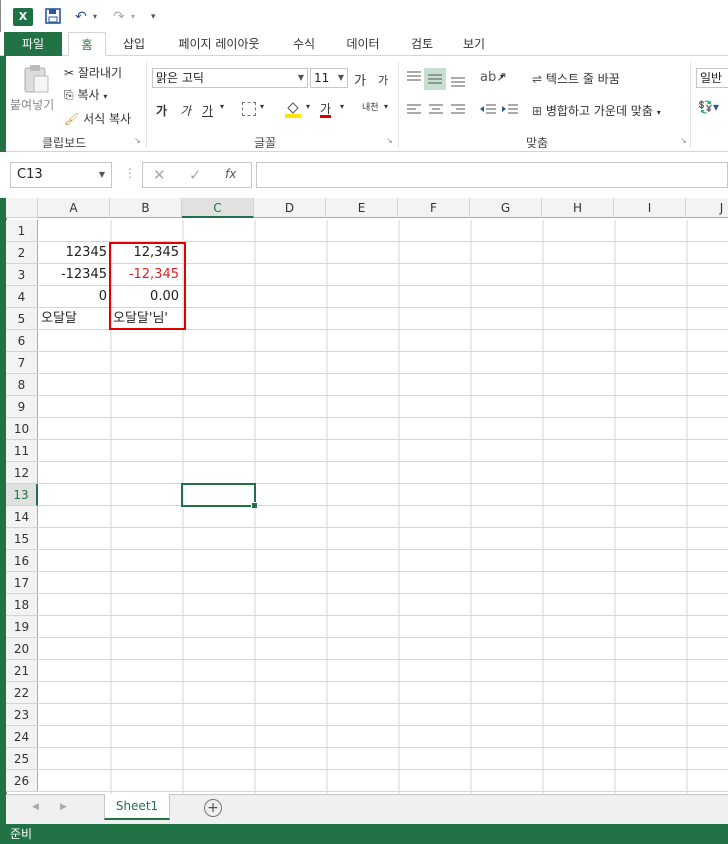 The image size is (728, 844). What do you see at coordinates (22, 253) in the screenshot?
I see `row-header-2: 2` at bounding box center [22, 253].